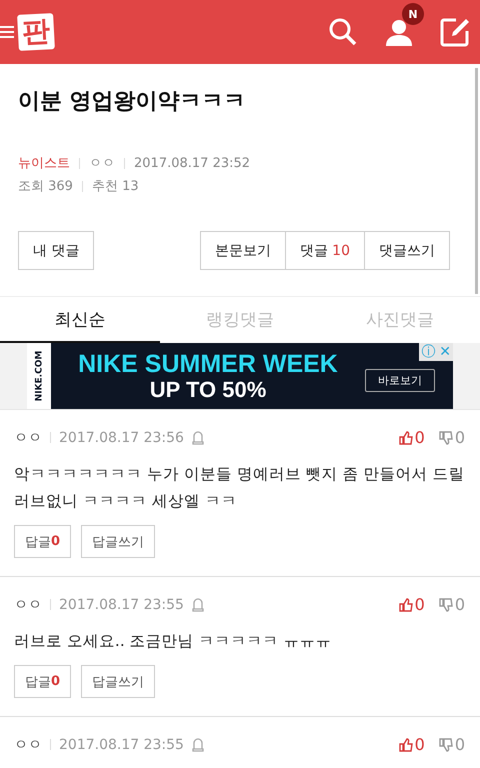 This screenshot has height=768, width=480. What do you see at coordinates (132, 102) in the screenshot?
I see `post-title: 이분 영업왕이약ㅋㅋㅋ` at bounding box center [132, 102].